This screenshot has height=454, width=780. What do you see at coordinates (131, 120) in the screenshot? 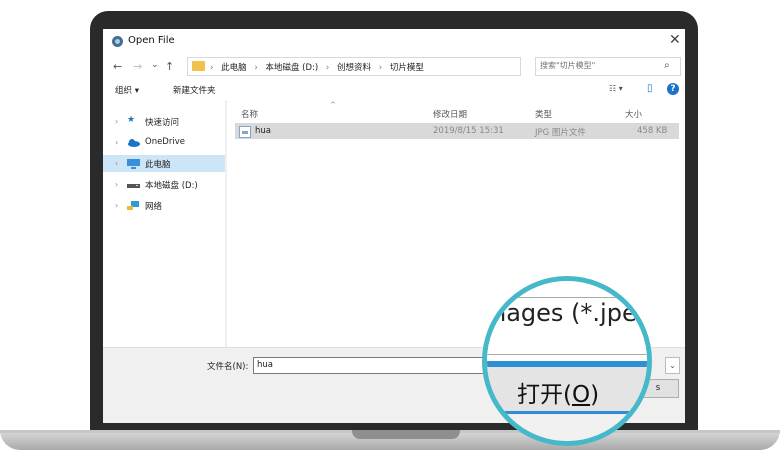
I see `star-icon: ★` at bounding box center [131, 120].